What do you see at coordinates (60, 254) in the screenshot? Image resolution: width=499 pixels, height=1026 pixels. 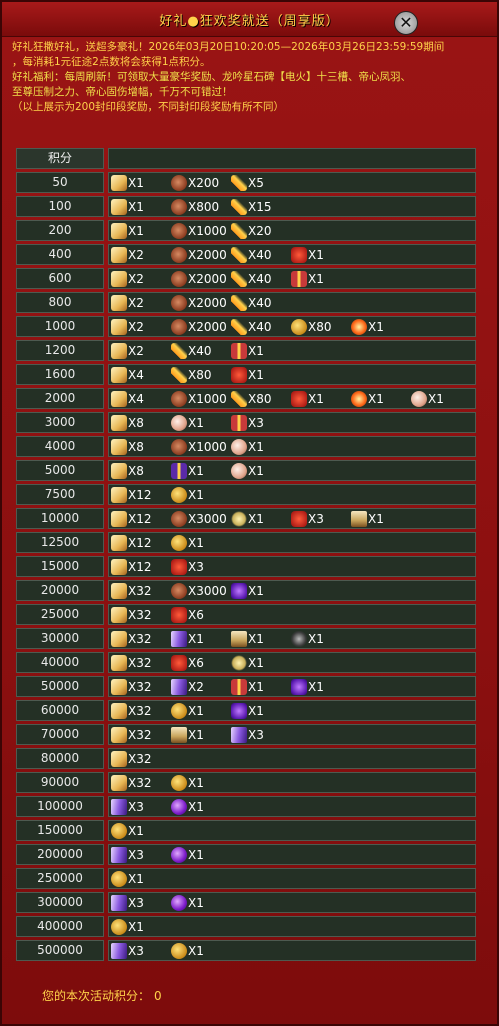 I see `score-cell: 400` at bounding box center [60, 254].